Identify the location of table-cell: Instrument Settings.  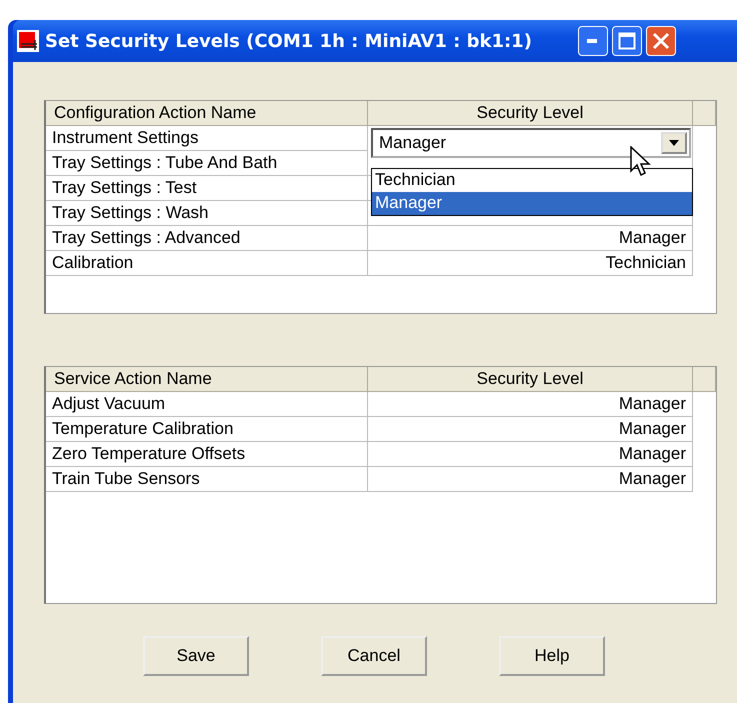
(207, 138).